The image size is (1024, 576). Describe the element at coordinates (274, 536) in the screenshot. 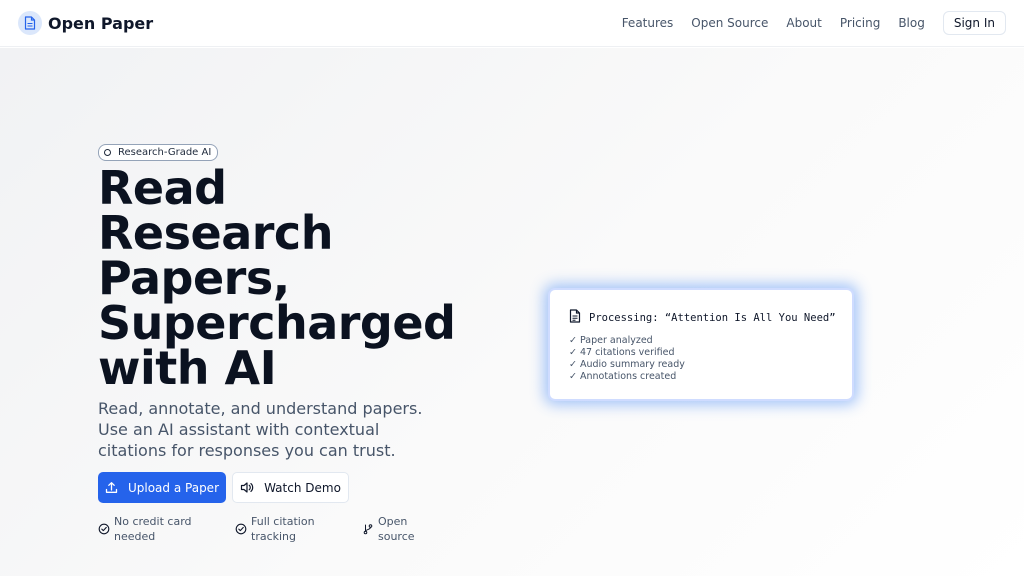

I see `feature-label: tracking` at that location.